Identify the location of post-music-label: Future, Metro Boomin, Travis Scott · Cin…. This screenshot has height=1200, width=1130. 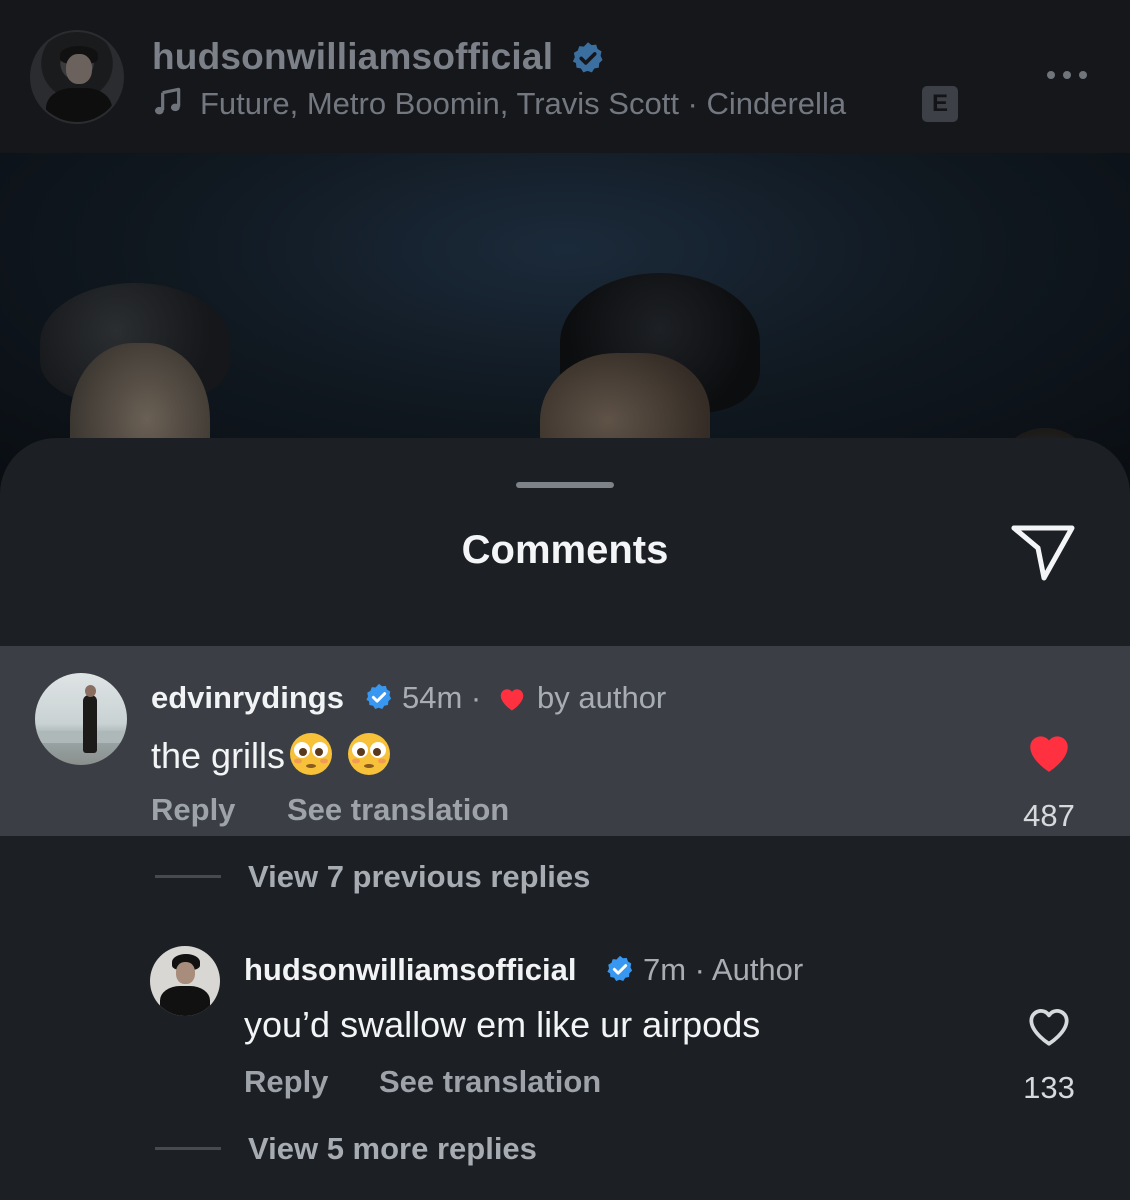
(523, 104).